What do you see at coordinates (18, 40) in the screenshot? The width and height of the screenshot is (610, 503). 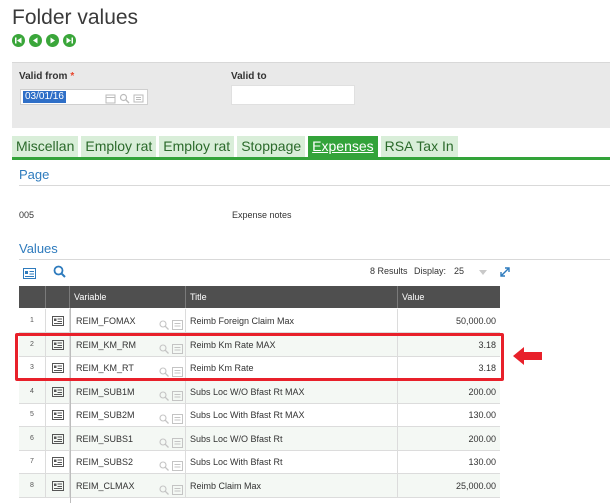 I see `first-icon` at bounding box center [18, 40].